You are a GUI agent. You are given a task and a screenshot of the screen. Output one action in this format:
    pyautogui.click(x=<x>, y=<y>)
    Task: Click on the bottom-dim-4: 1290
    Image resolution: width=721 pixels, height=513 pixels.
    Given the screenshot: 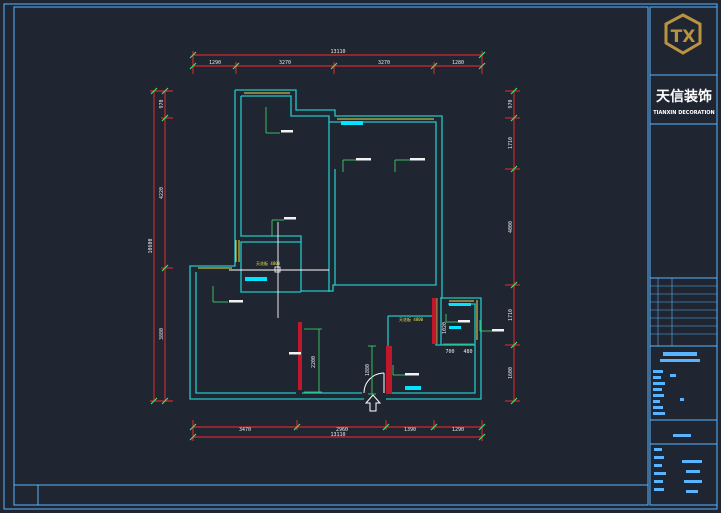 What is the action you would take?
    pyautogui.click(x=458, y=430)
    